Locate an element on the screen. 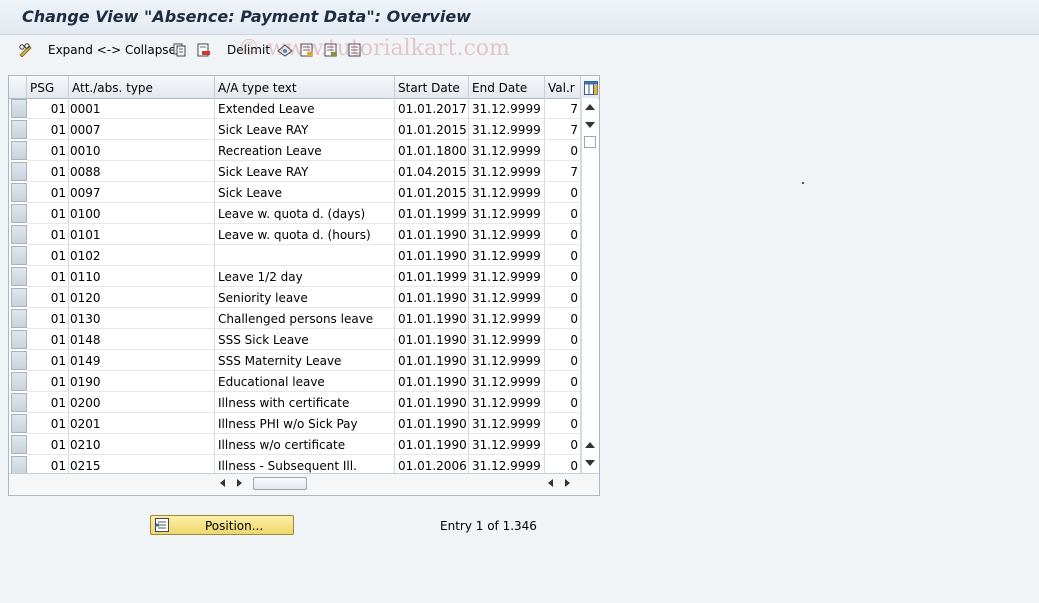 This screenshot has width=1039, height=603. cell-start-date: 01.01.2017 is located at coordinates (432, 108).